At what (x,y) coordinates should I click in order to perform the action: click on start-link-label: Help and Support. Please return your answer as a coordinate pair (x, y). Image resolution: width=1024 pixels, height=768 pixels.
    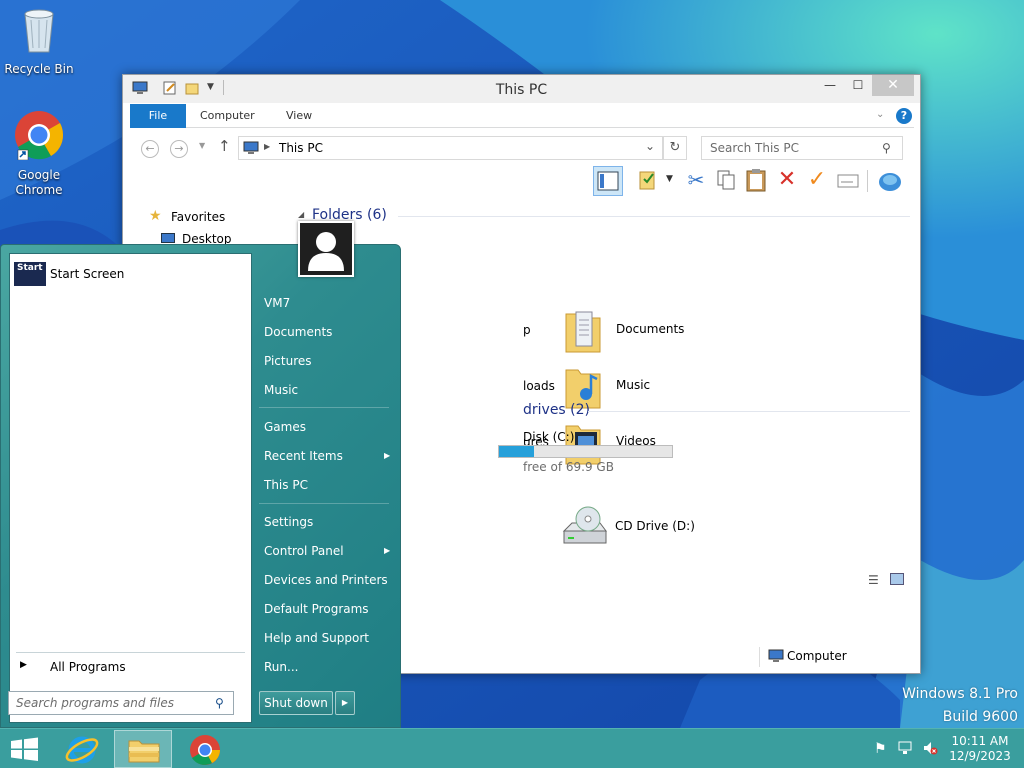
    Looking at the image, I should click on (316, 638).